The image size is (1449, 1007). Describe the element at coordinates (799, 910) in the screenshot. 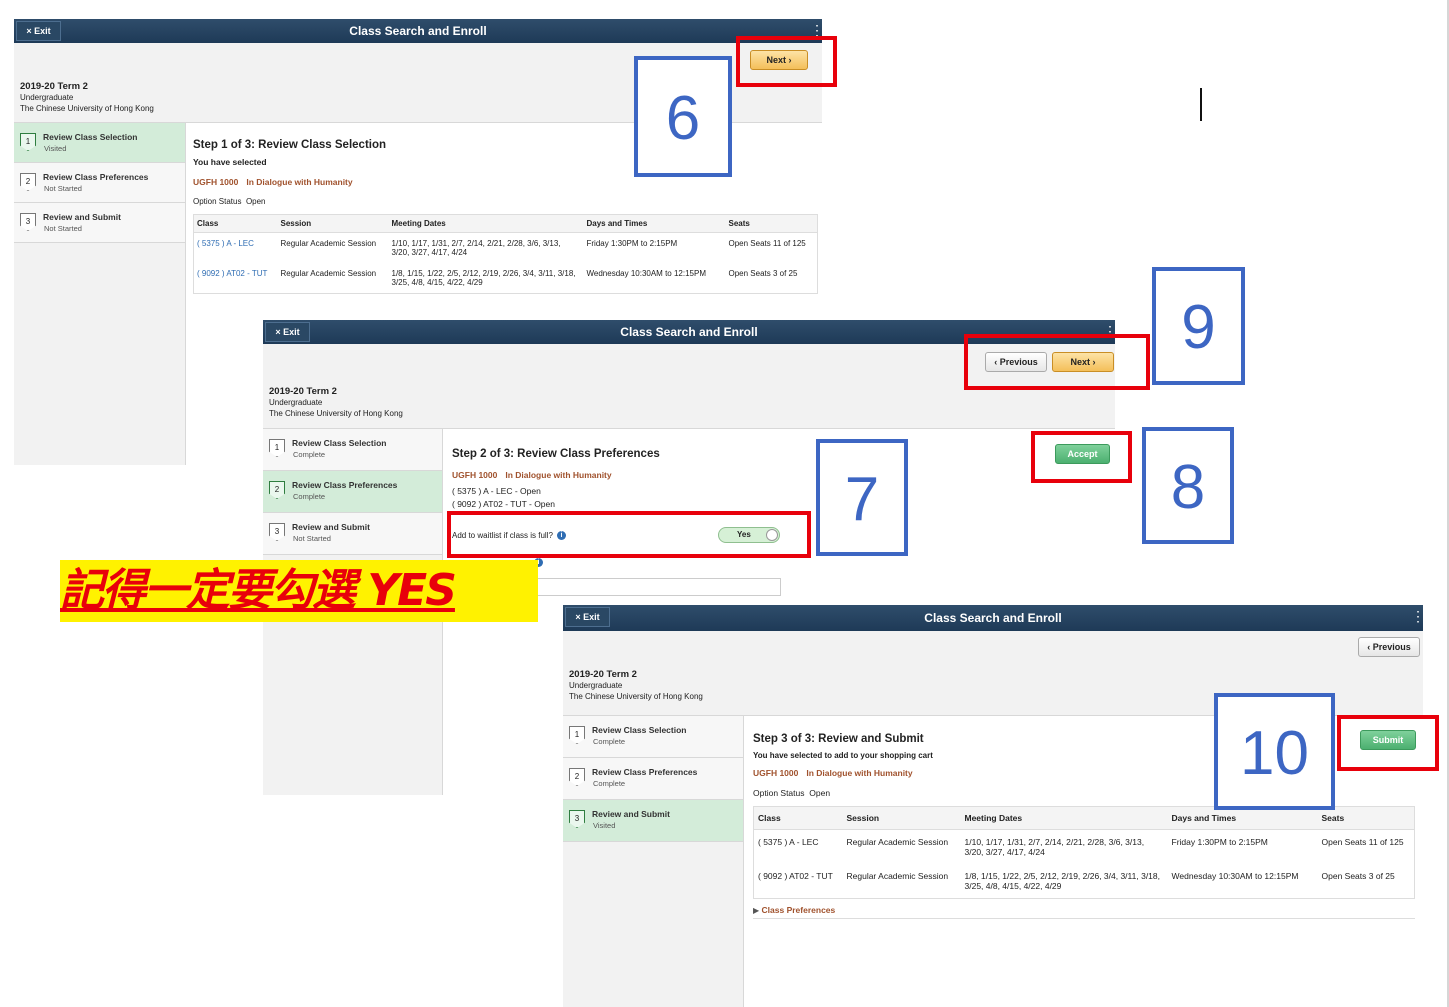

I see `class-preferences-link: Class Preferences` at that location.